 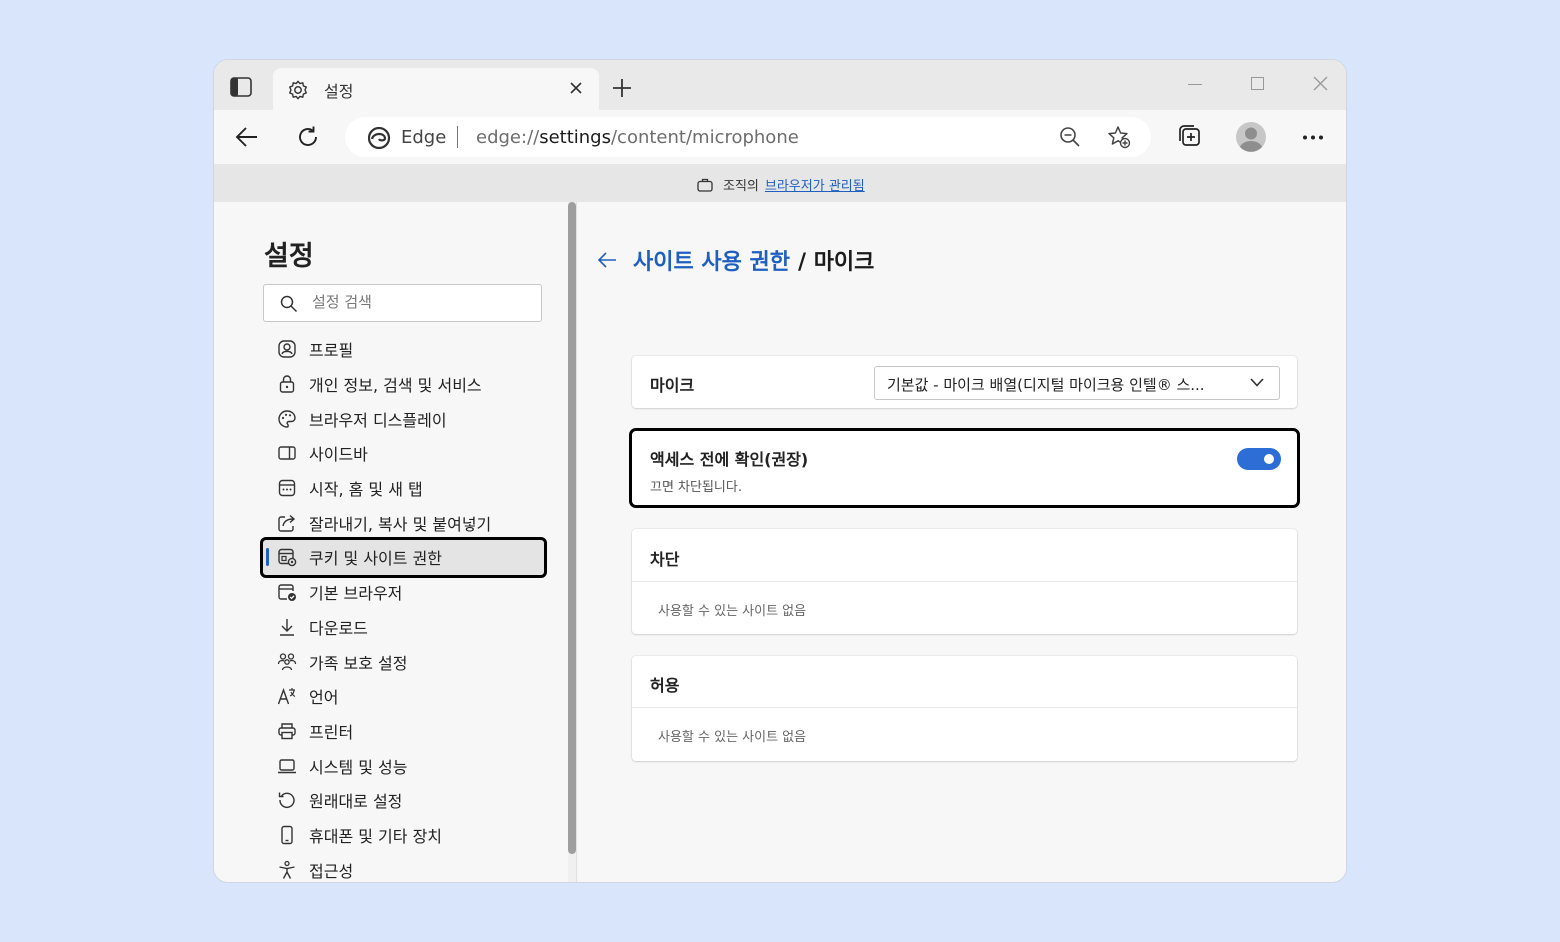 I want to click on chevron-down-icon, so click(x=1257, y=382).